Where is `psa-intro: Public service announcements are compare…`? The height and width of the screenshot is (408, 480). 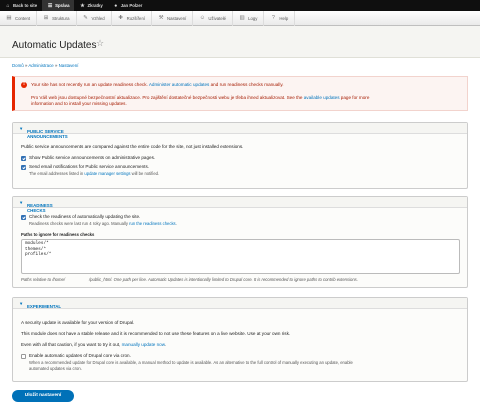
psa-intro: Public service announcements are compare… is located at coordinates (132, 146).